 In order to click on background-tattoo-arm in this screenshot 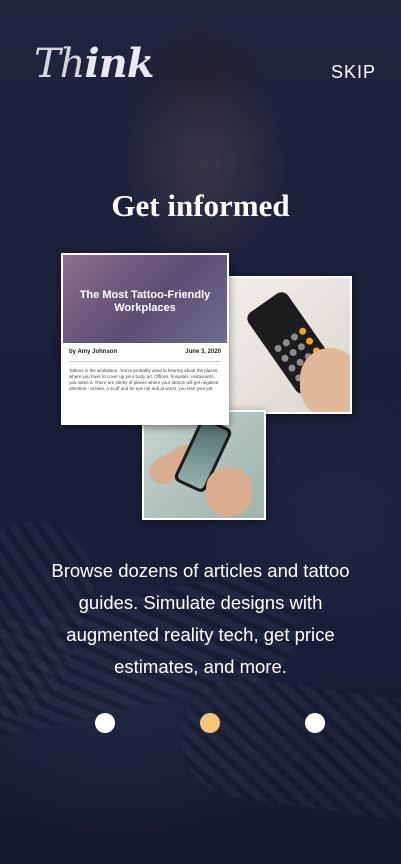, I will do `click(287, 750)`.